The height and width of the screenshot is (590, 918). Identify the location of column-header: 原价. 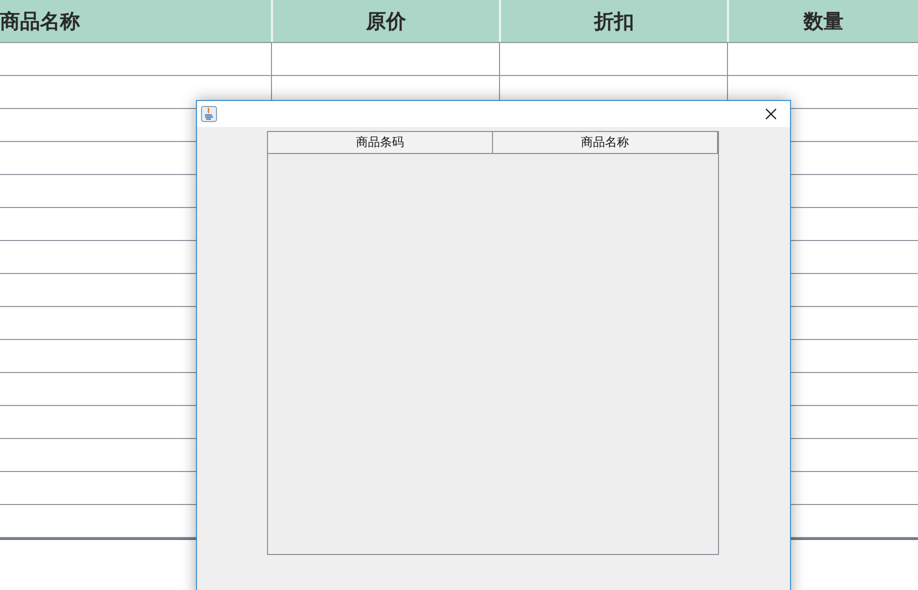
(385, 21).